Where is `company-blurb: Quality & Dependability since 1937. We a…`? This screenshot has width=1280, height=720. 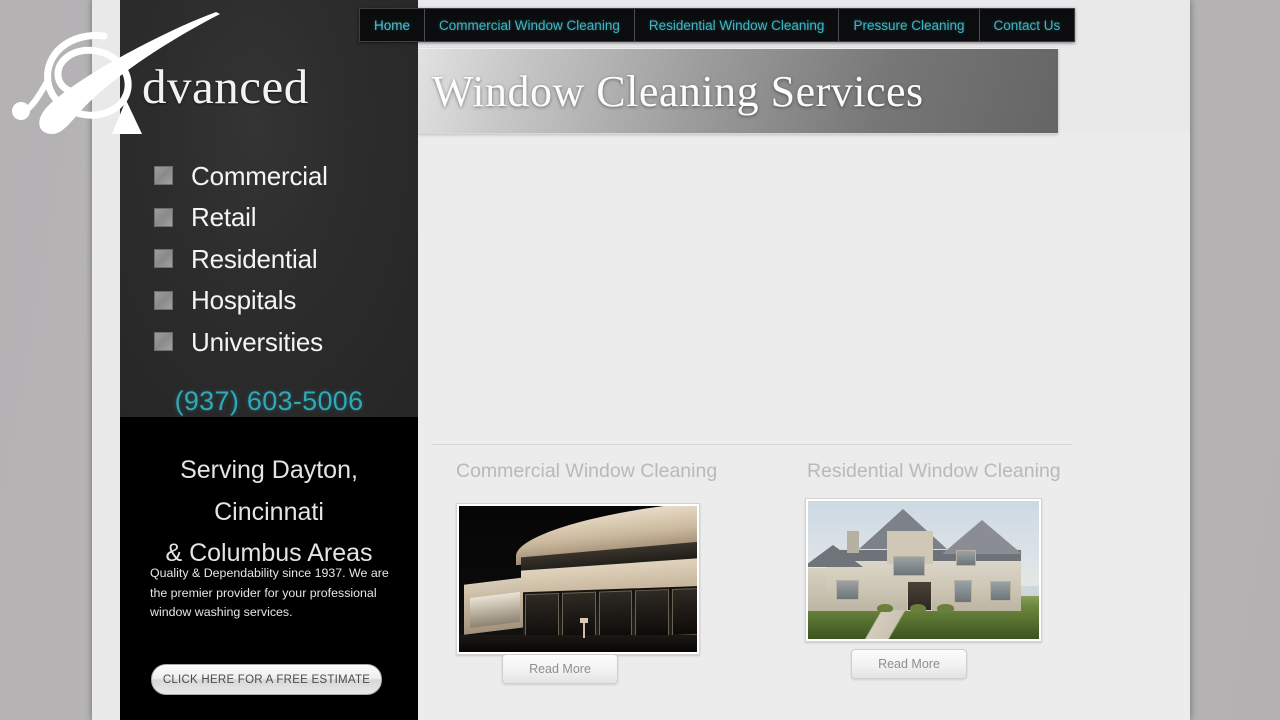
company-blurb: Quality & Dependability since 1937. We a… is located at coordinates (269, 592).